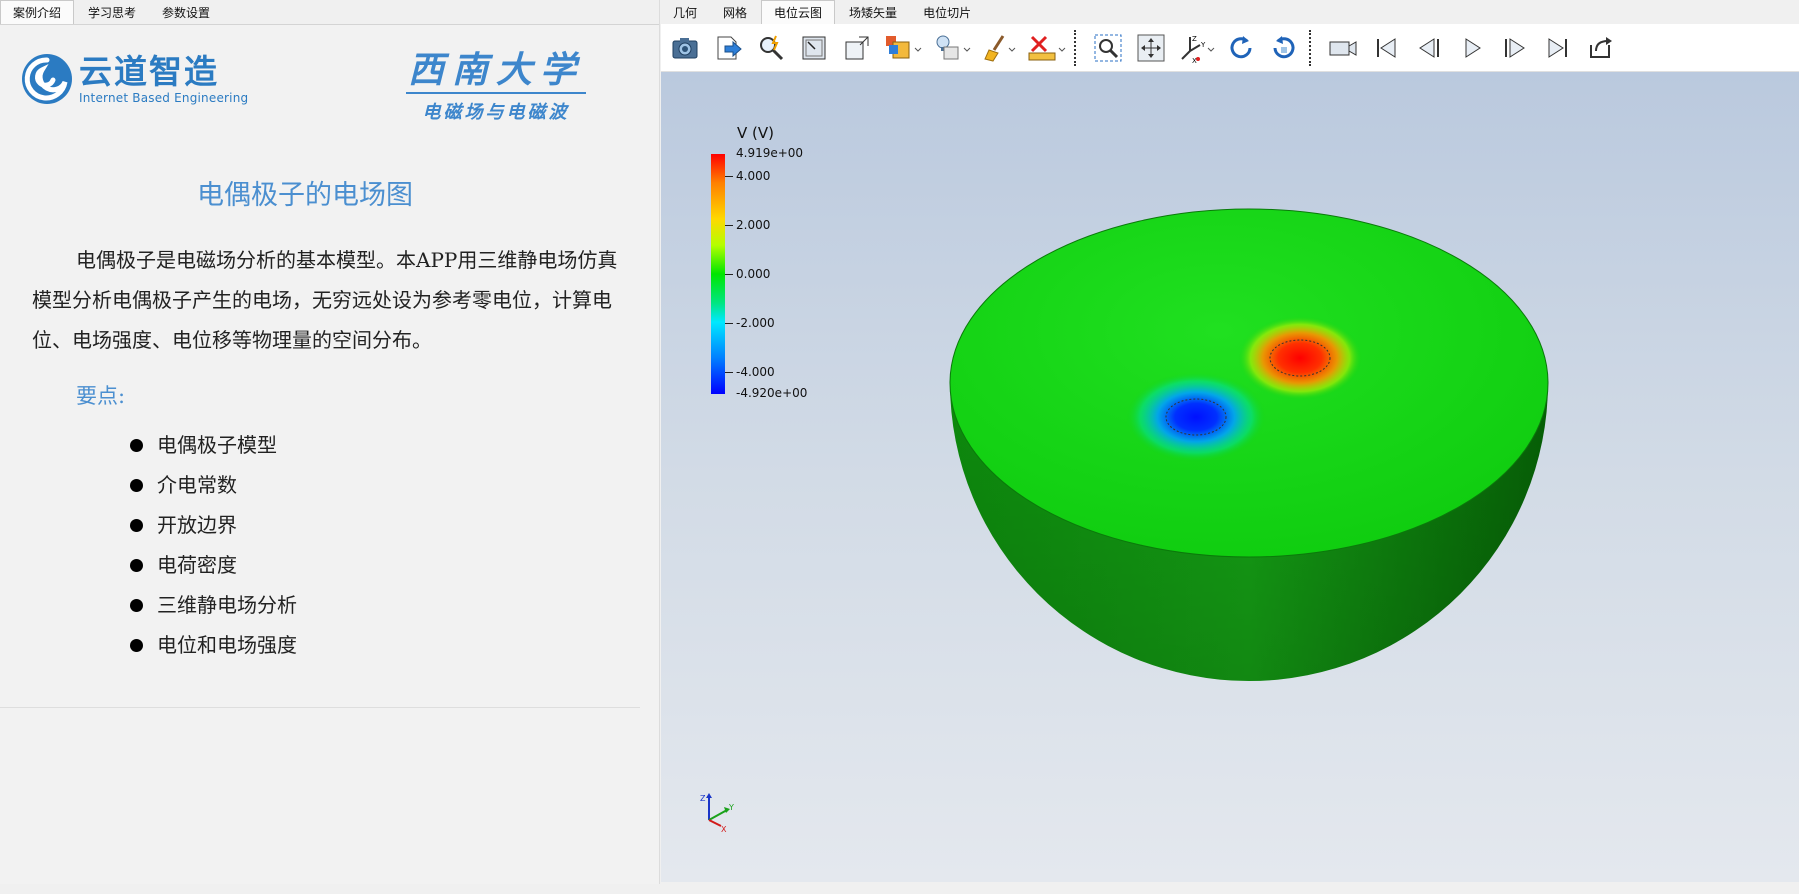  Describe the element at coordinates (1515, 48) in the screenshot. I see `next-frame-icon` at that location.